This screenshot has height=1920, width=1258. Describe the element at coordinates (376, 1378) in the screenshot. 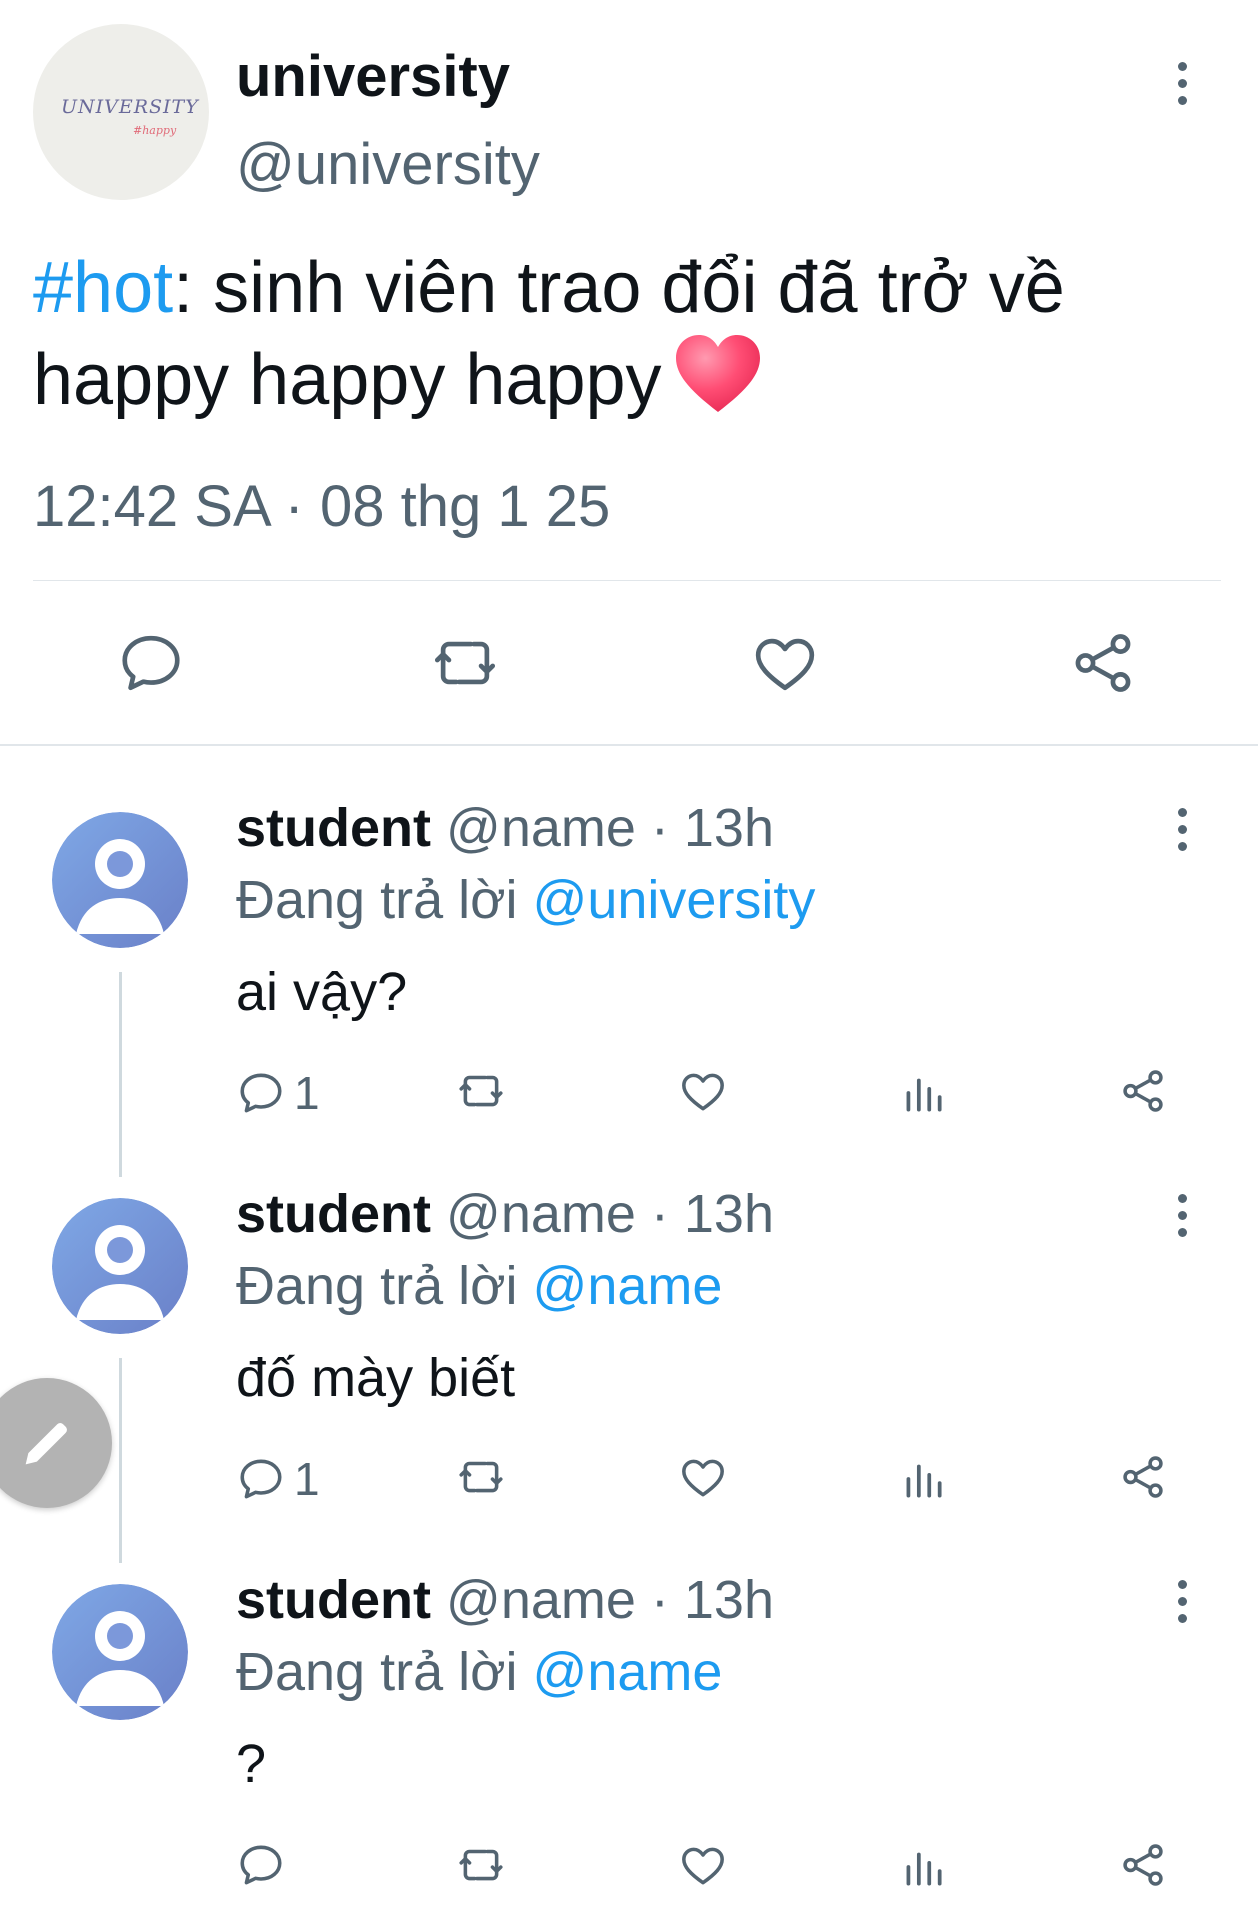

I see `reply-text: đố mày biết` at that location.